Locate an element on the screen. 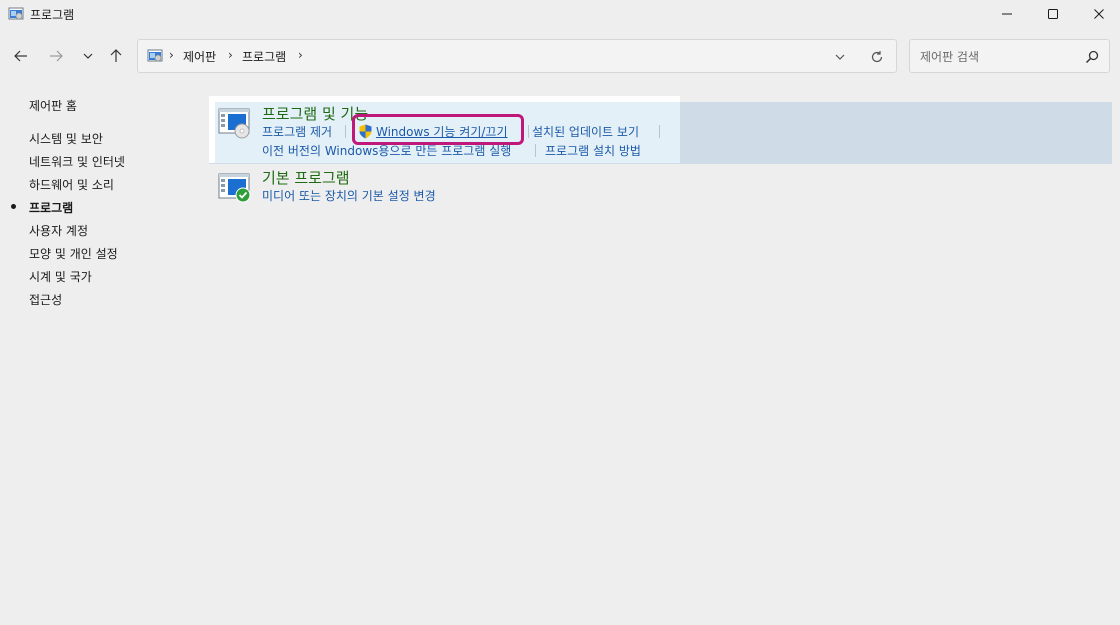 This screenshot has height=625, width=1120. sidebar-item-user-accounts: 사용자 계정 is located at coordinates (58, 230).